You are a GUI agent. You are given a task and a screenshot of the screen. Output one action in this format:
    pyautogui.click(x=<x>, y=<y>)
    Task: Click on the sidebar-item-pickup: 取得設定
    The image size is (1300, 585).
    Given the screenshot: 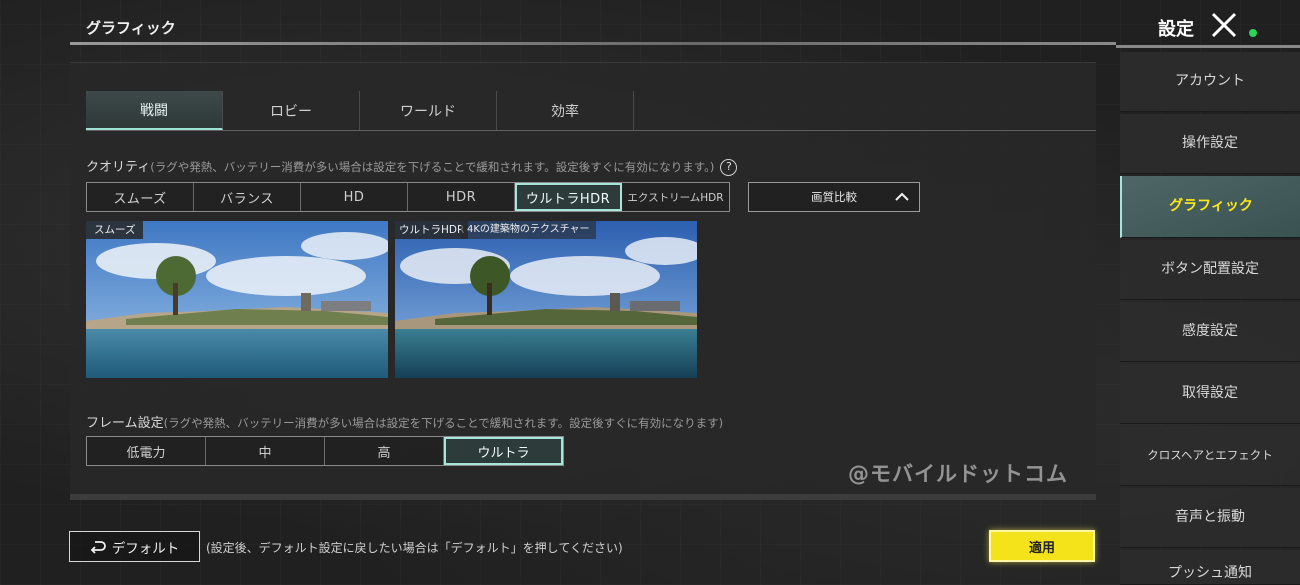 What is the action you would take?
    pyautogui.click(x=1210, y=394)
    